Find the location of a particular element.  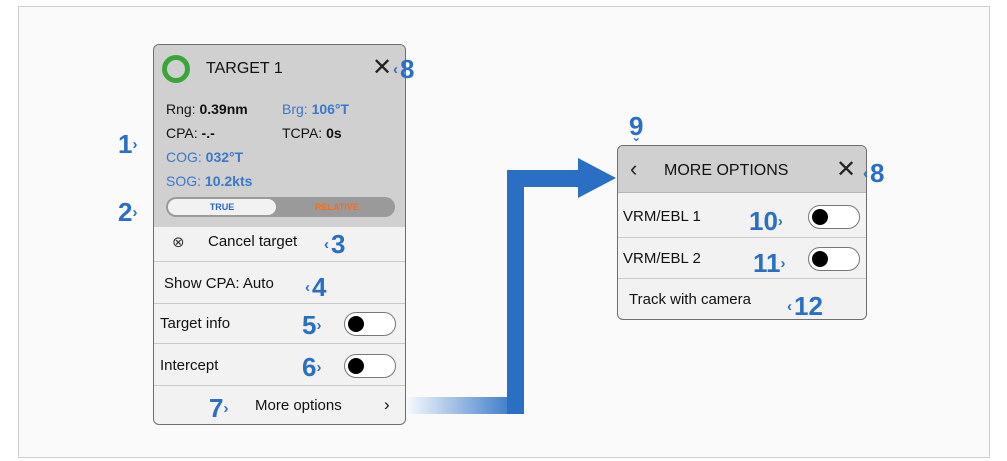

target-title: TARGET 1 is located at coordinates (244, 68).